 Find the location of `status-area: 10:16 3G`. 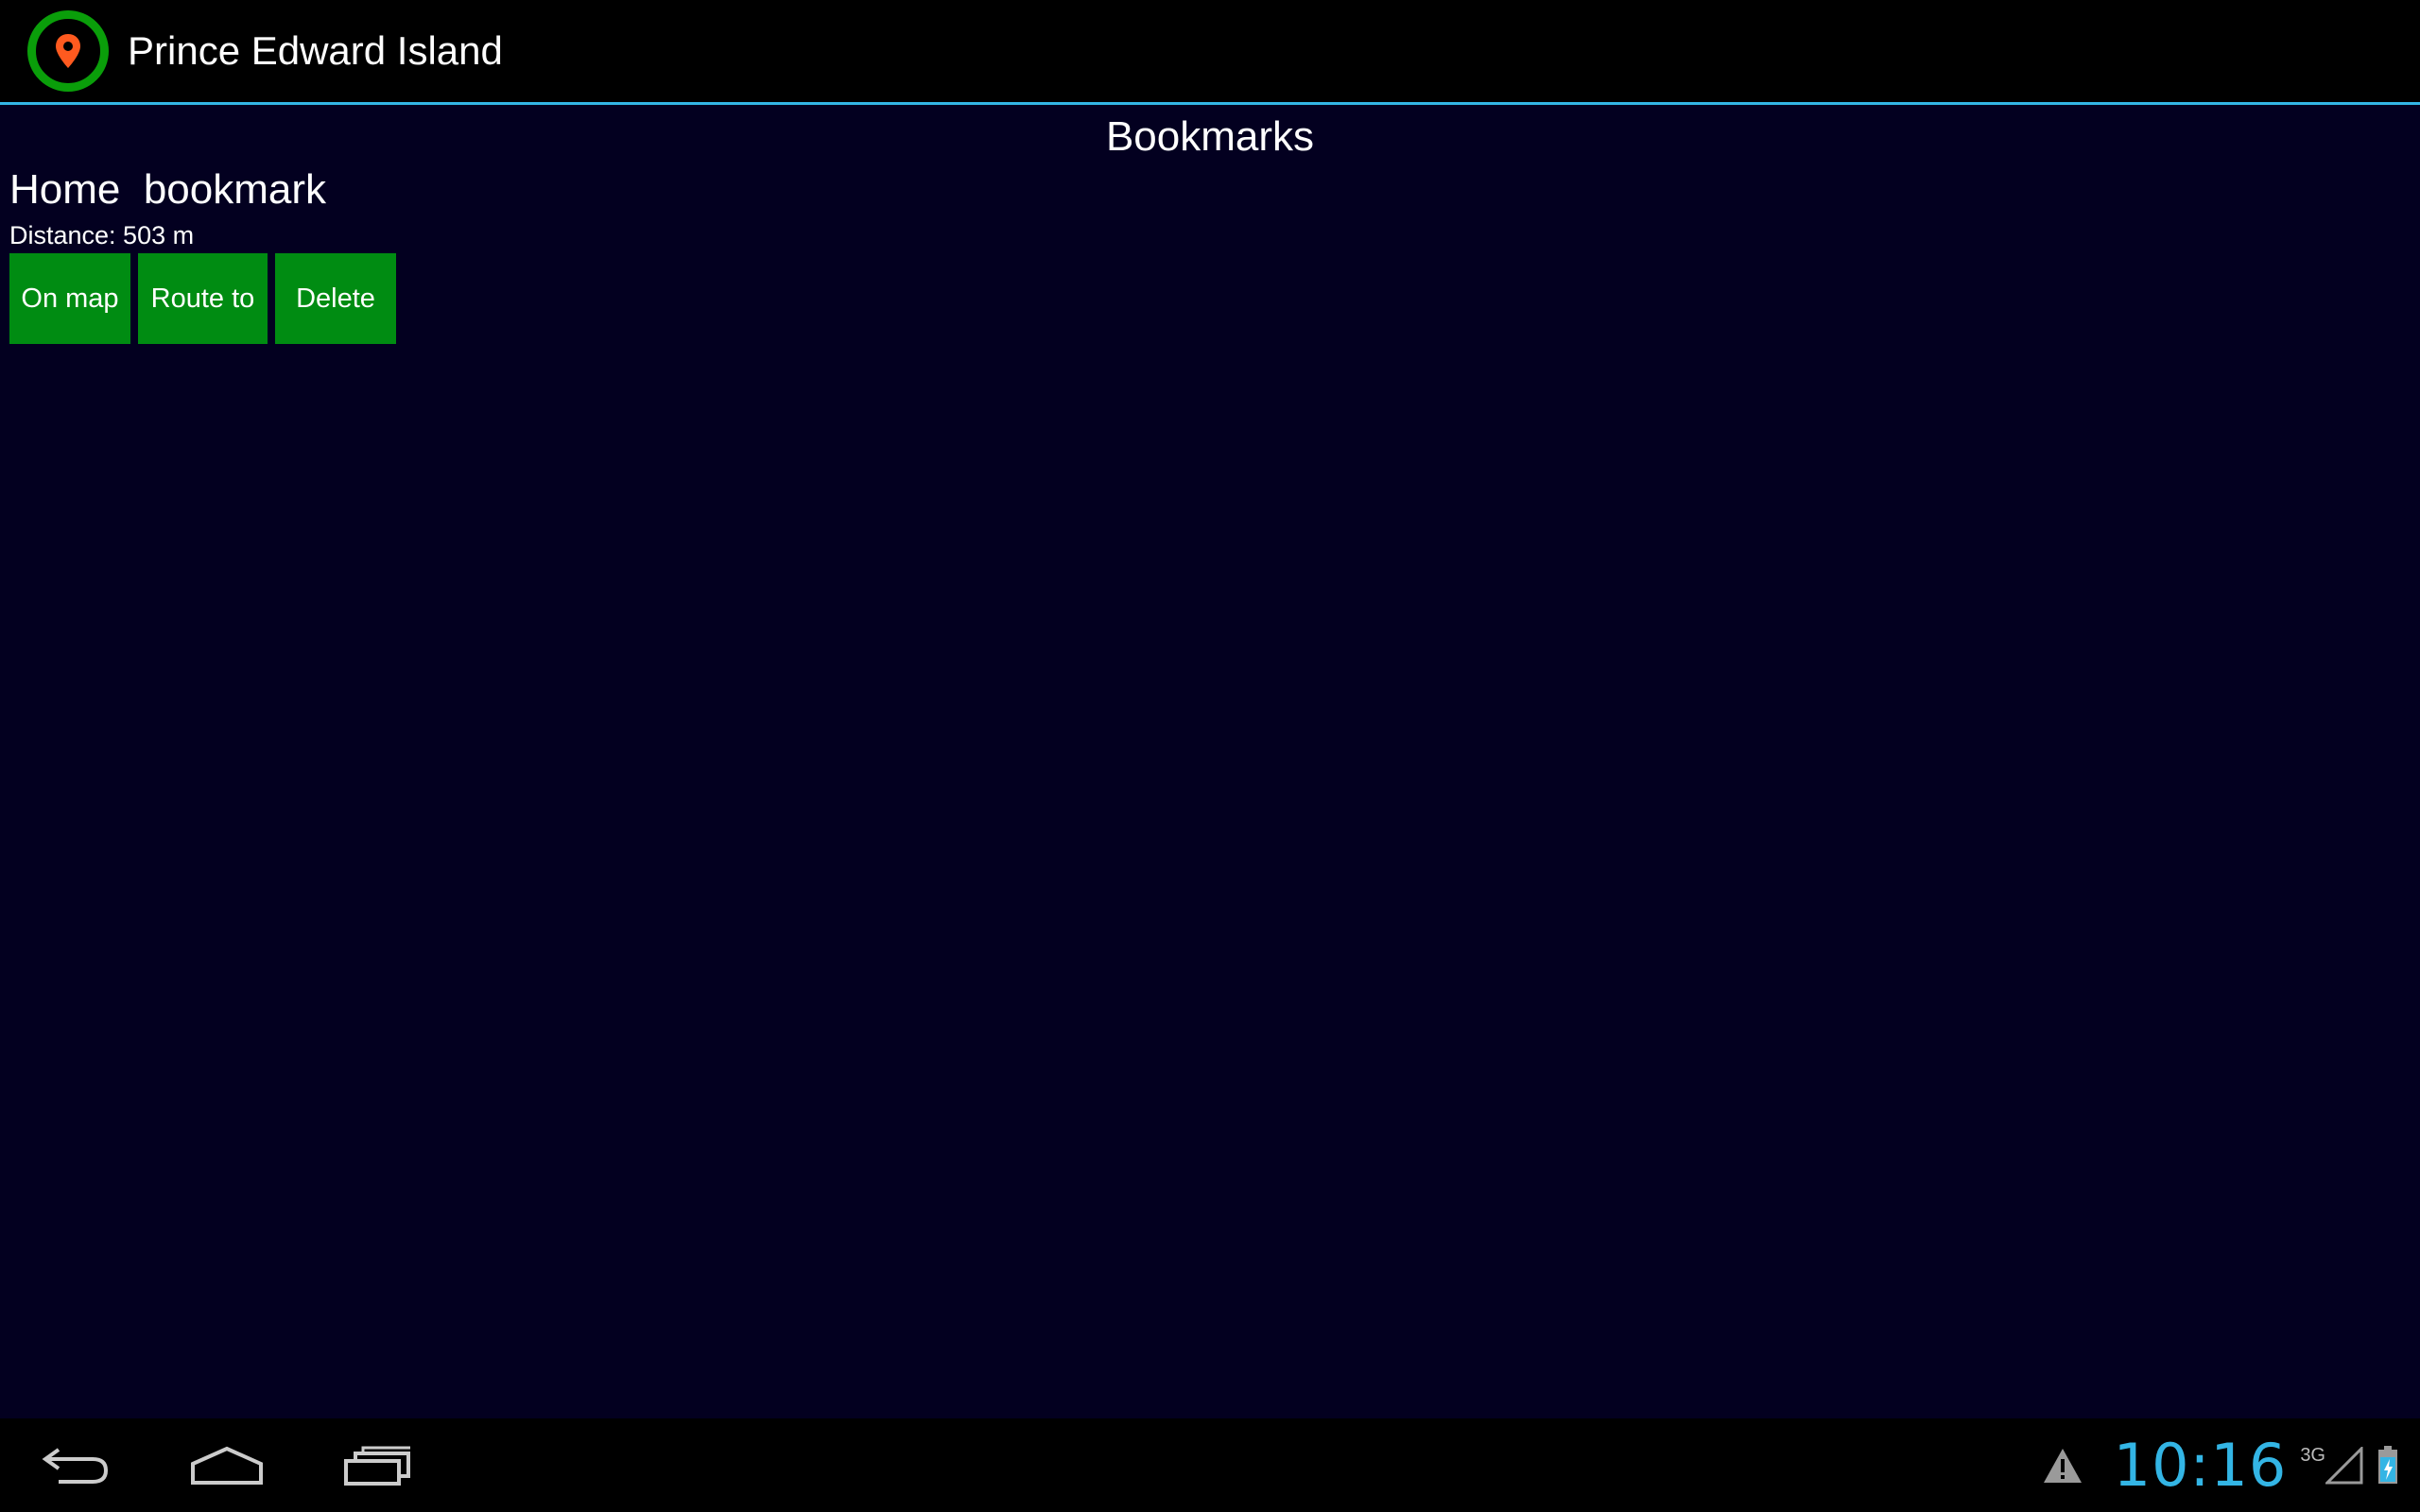

status-area: 10:16 3G is located at coordinates (2220, 1465).